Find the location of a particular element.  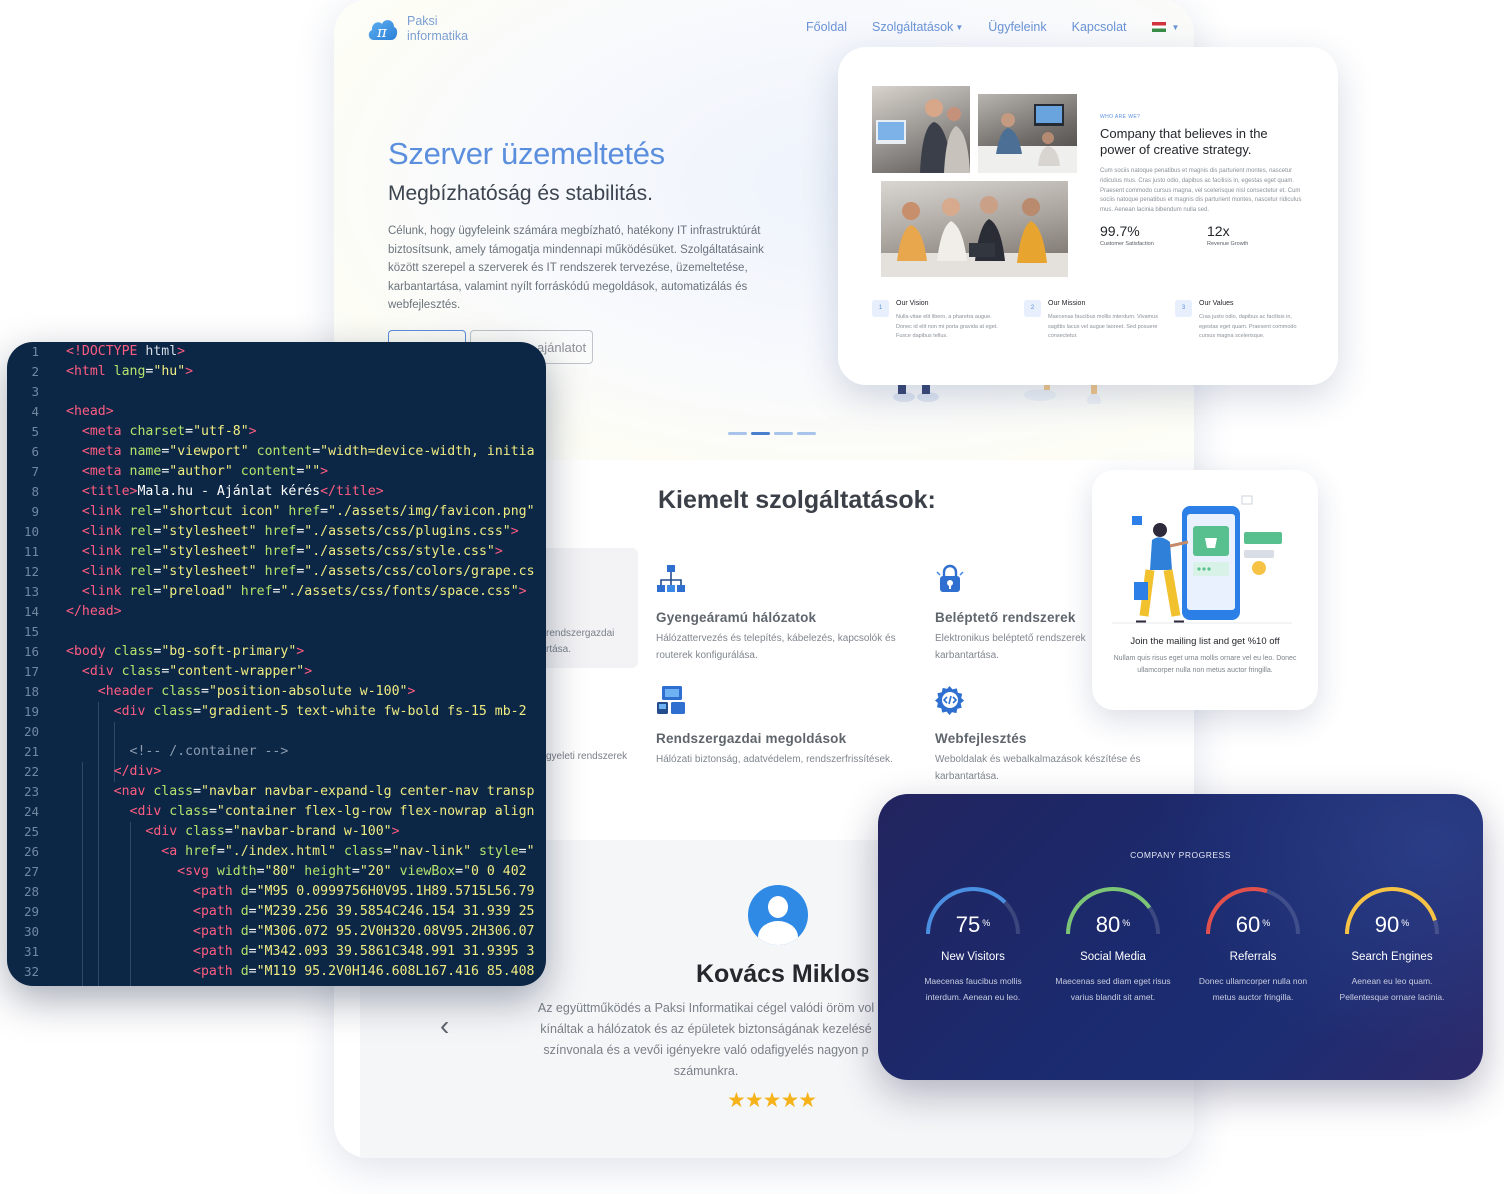

code-text: </head> is located at coordinates (94, 611).